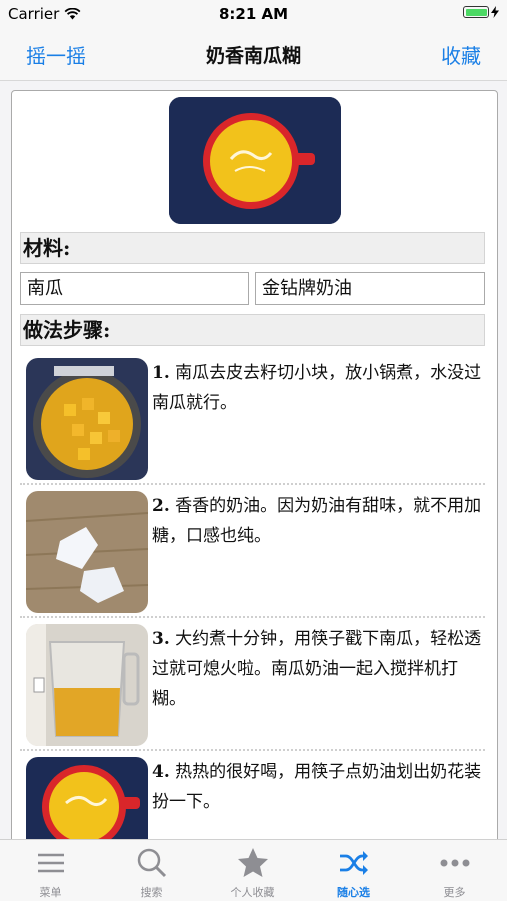  I want to click on tab-label: 个人收藏, so click(252, 892).